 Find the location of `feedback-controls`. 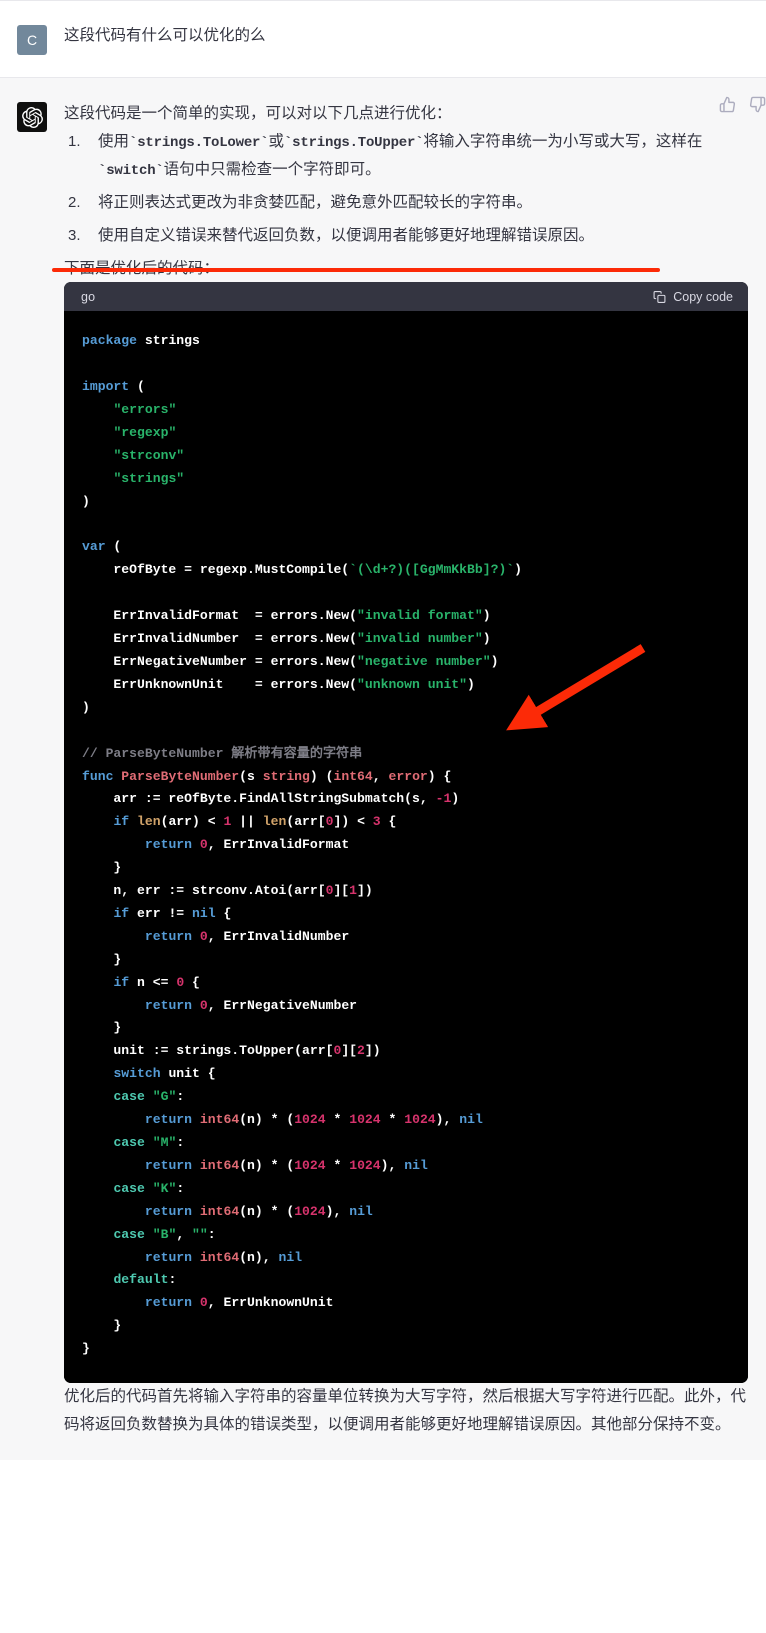

feedback-controls is located at coordinates (742, 104).